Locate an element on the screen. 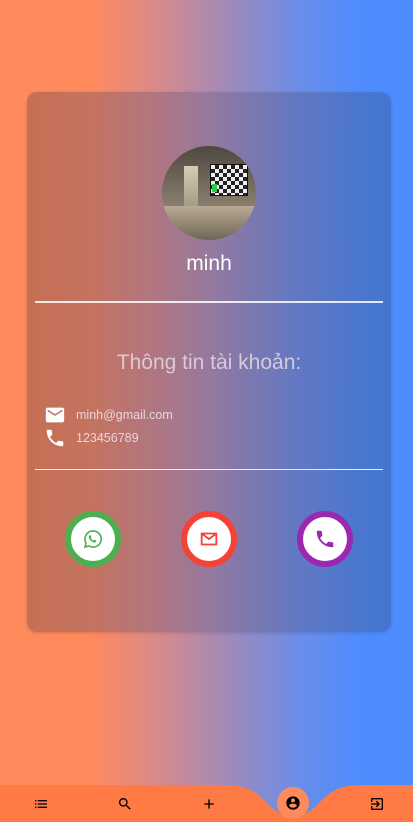 This screenshot has height=822, width=413. account-circle-icon is located at coordinates (293, 803).